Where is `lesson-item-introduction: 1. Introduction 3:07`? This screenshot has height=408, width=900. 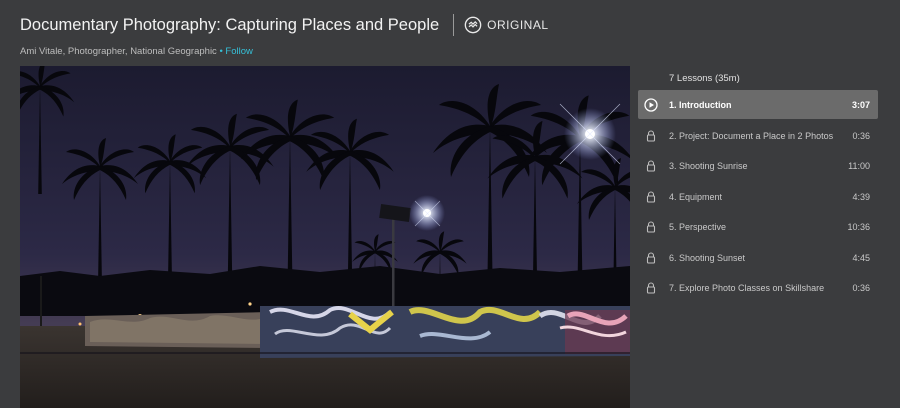
lesson-item-introduction: 1. Introduction 3:07 is located at coordinates (758, 104).